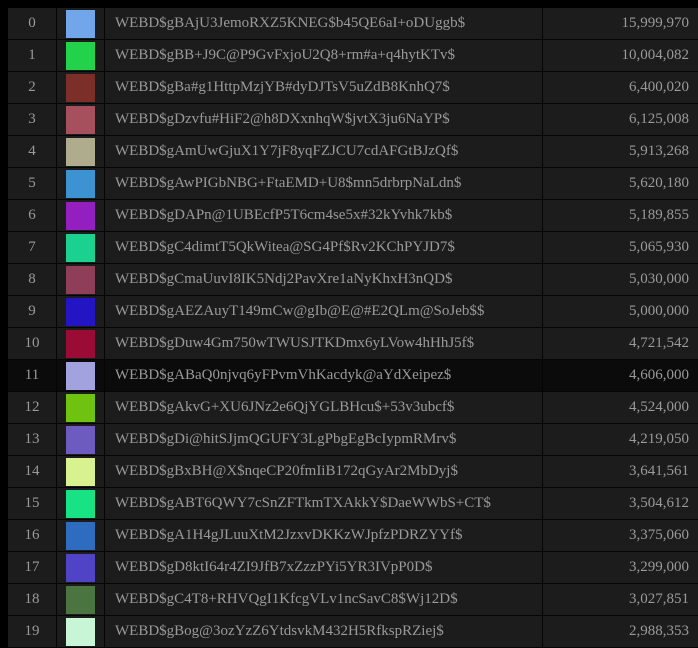 The width and height of the screenshot is (698, 648). What do you see at coordinates (32, 631) in the screenshot?
I see `row-index: 19` at bounding box center [32, 631].